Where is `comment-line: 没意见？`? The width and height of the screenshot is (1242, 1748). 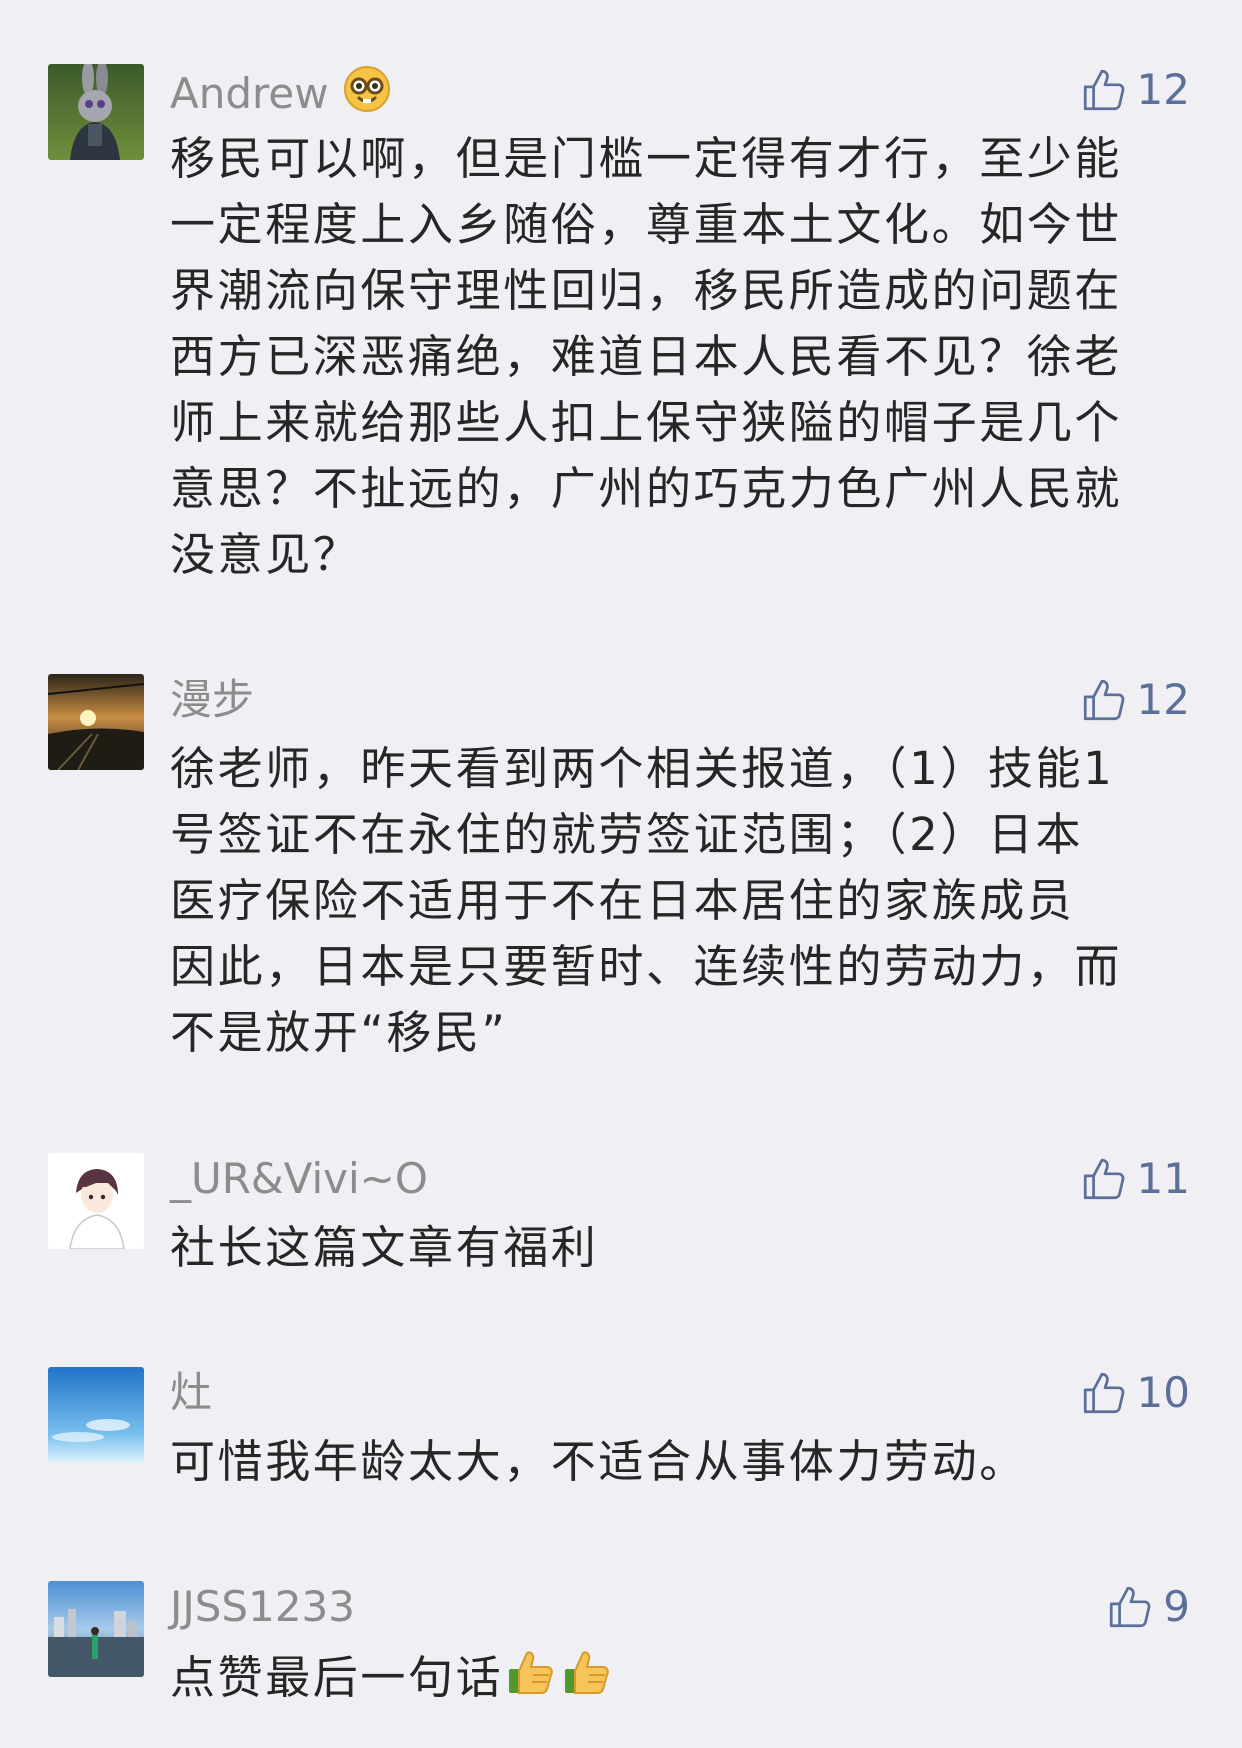
comment-line: 没意见？ is located at coordinates (265, 554).